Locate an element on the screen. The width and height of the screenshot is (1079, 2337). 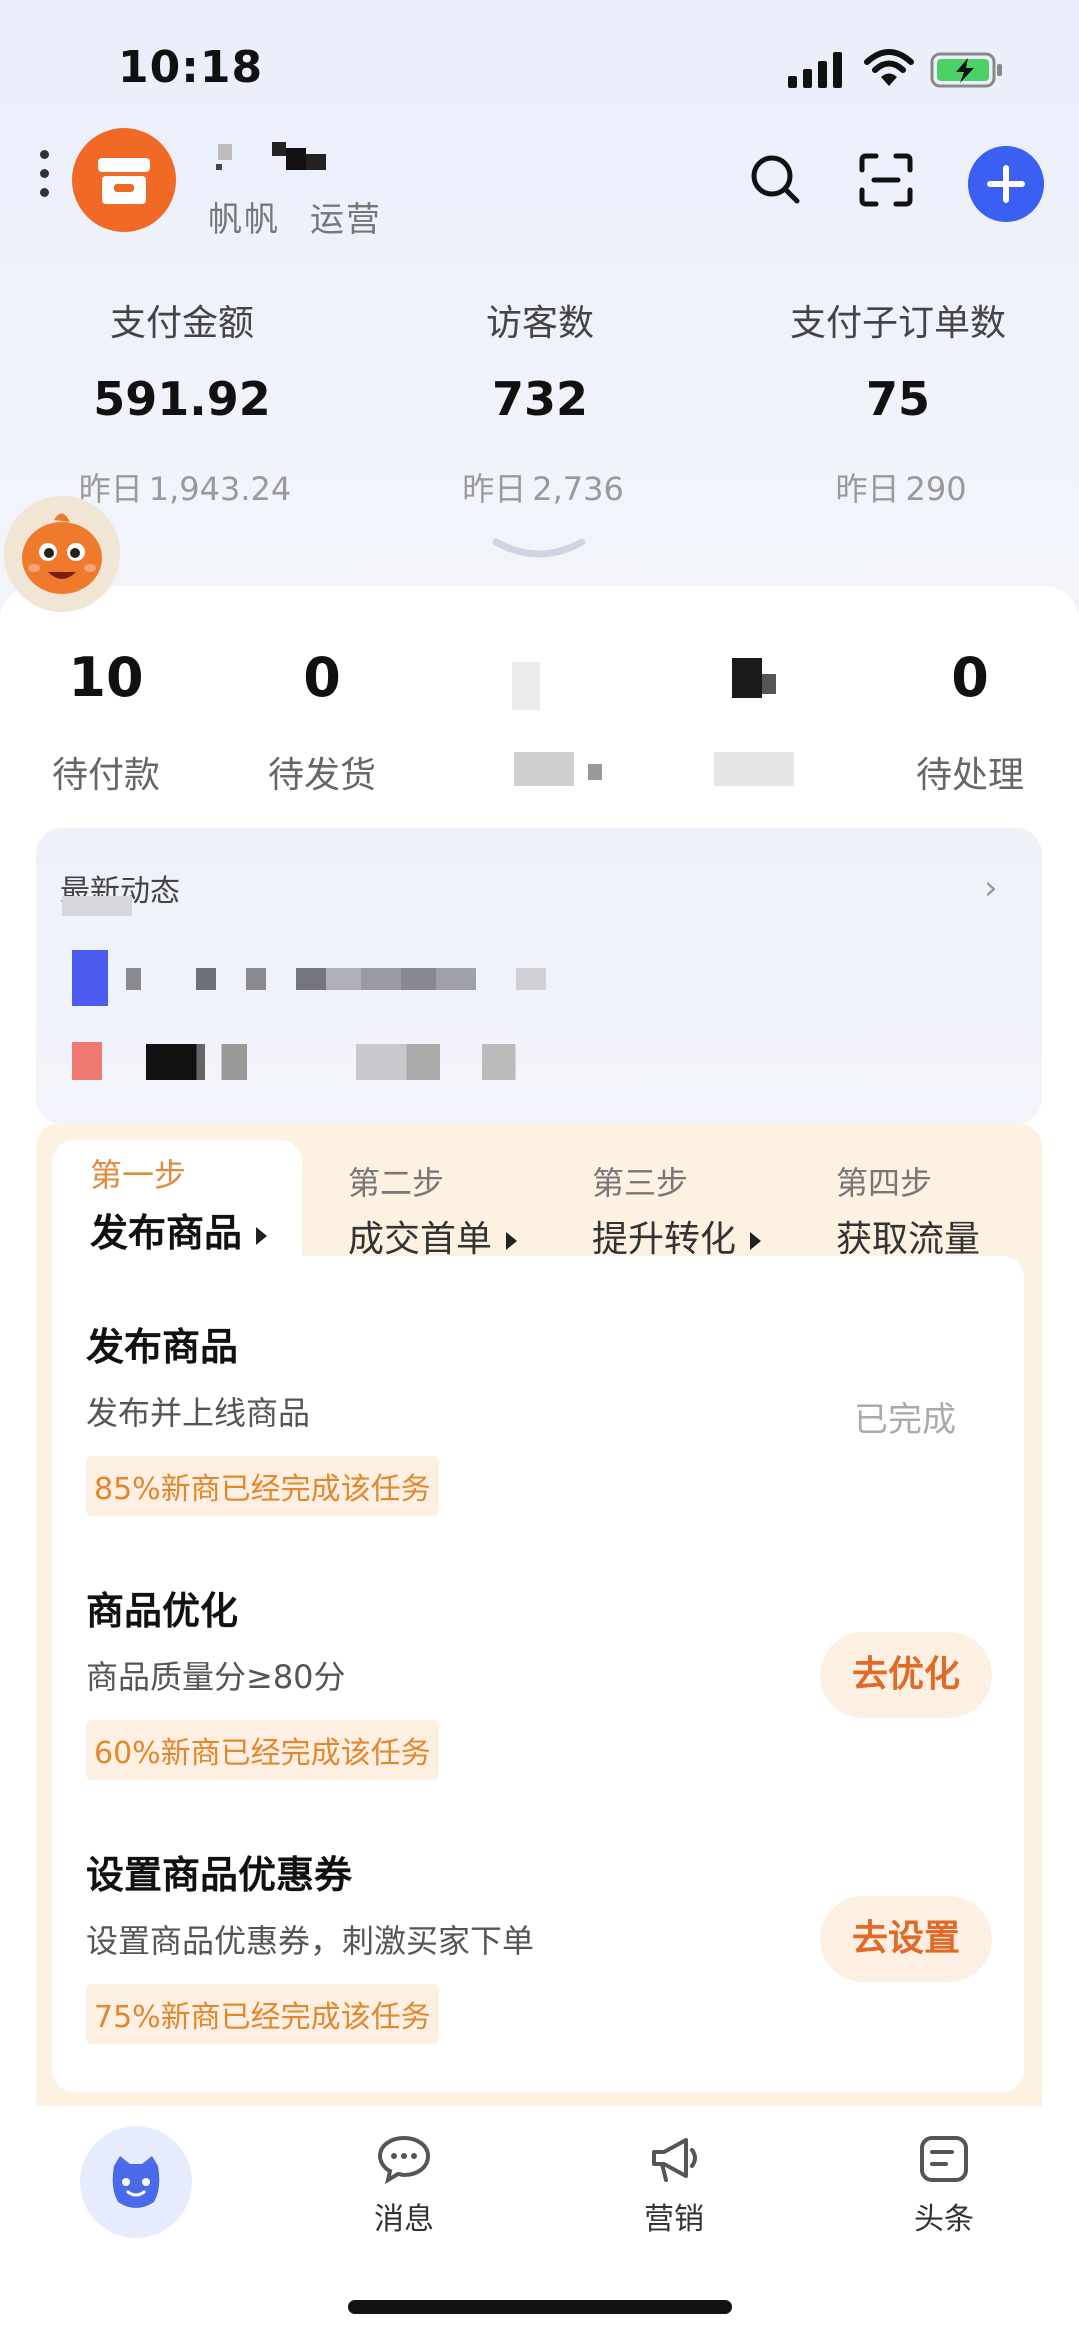
task-status-done: 已完成 is located at coordinates (905, 1420).